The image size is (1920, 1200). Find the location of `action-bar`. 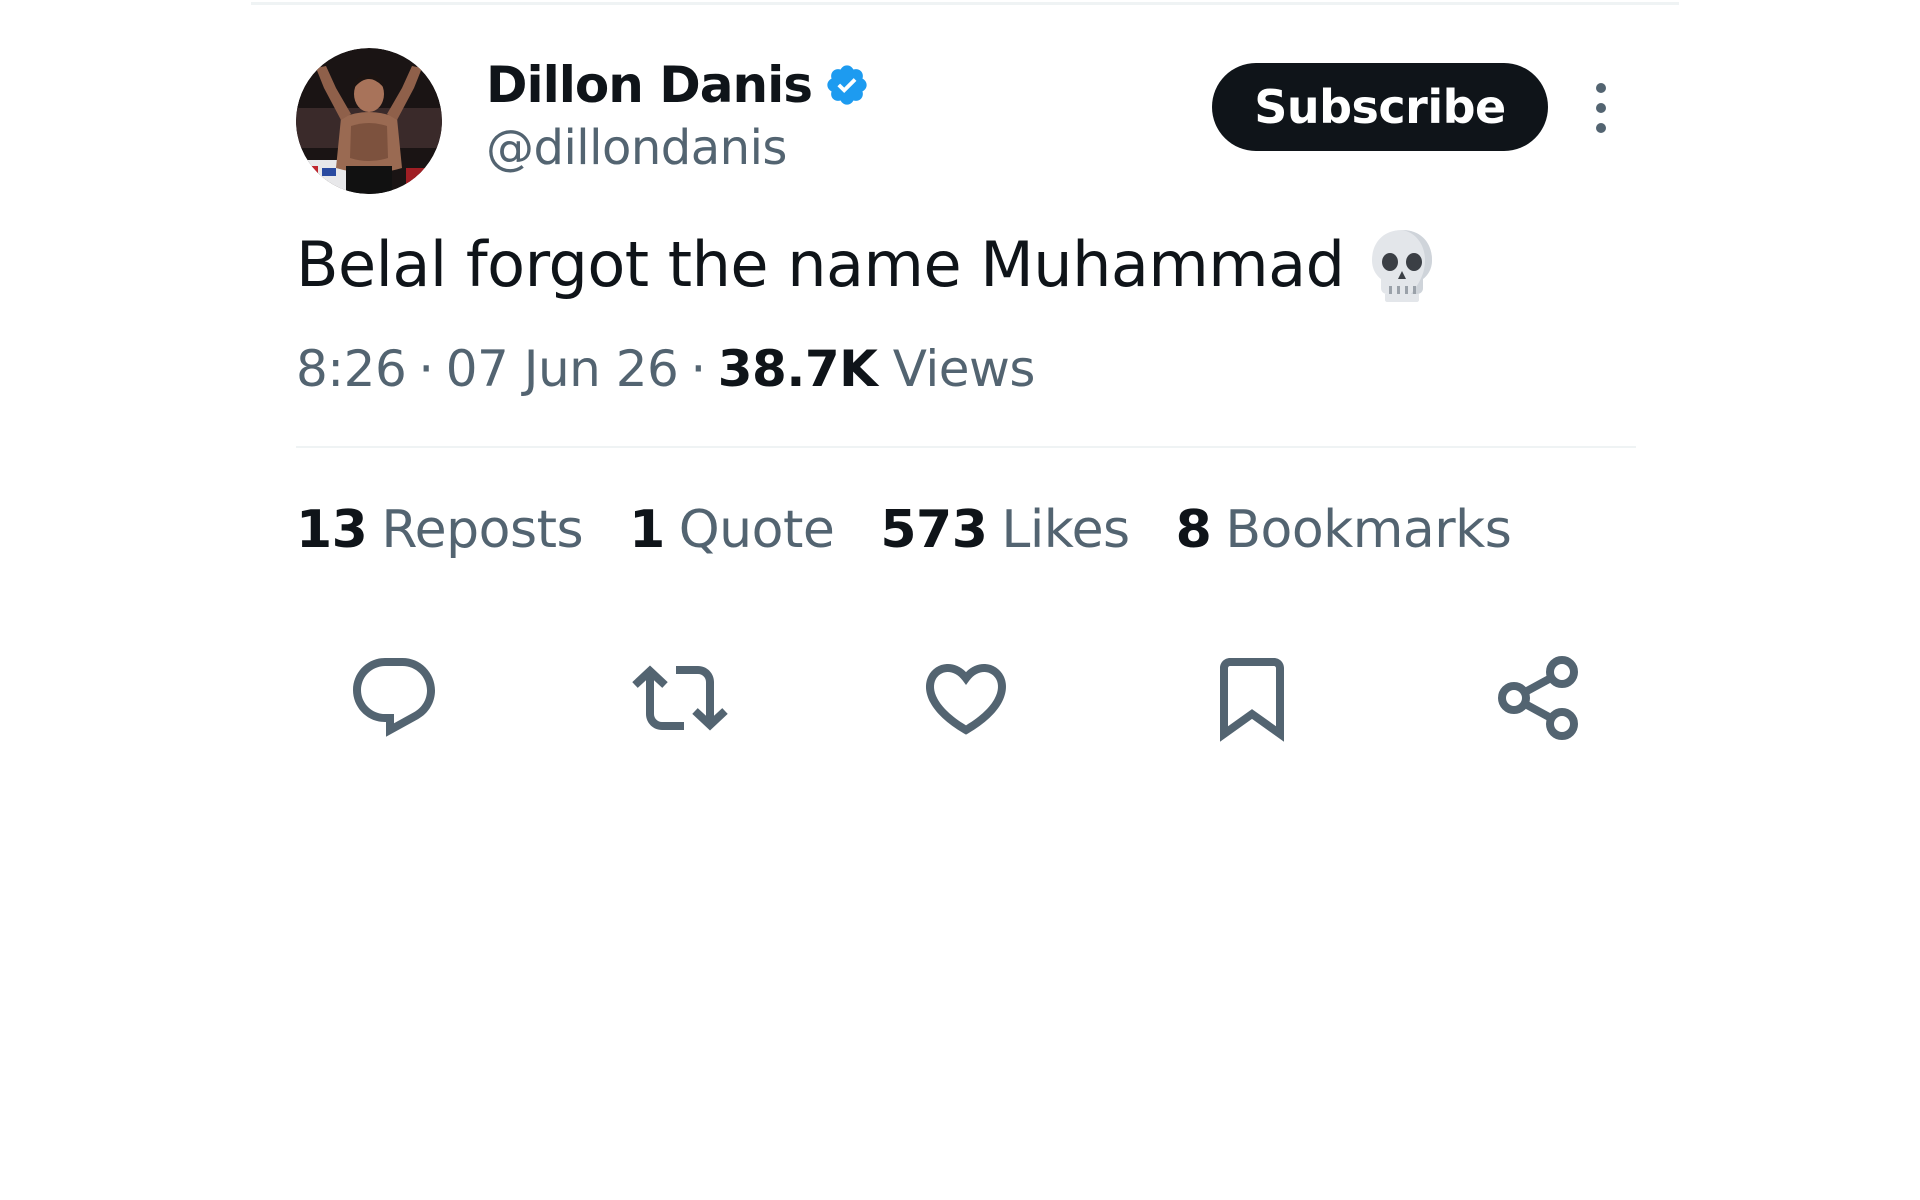

action-bar is located at coordinates (966, 698).